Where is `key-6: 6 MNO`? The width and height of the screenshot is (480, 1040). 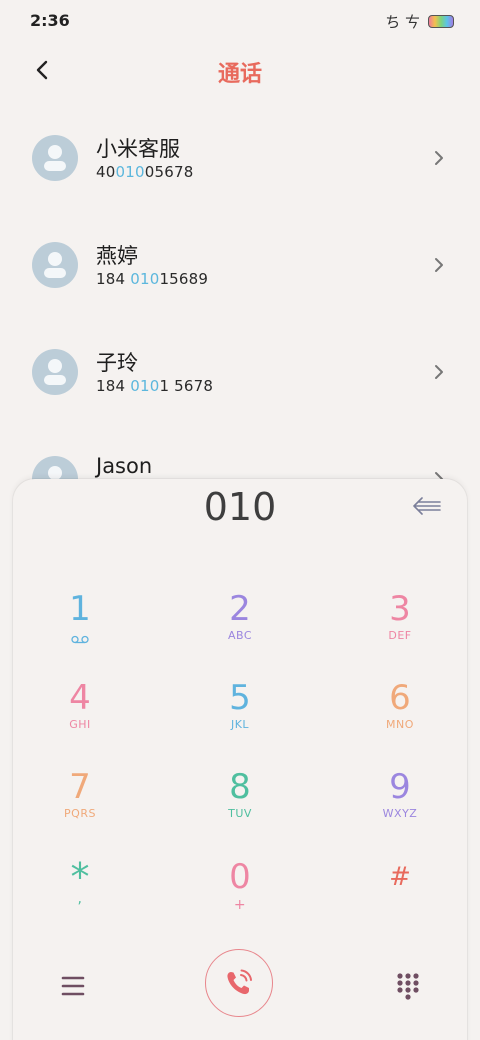 key-6: 6 MNO is located at coordinates (400, 718).